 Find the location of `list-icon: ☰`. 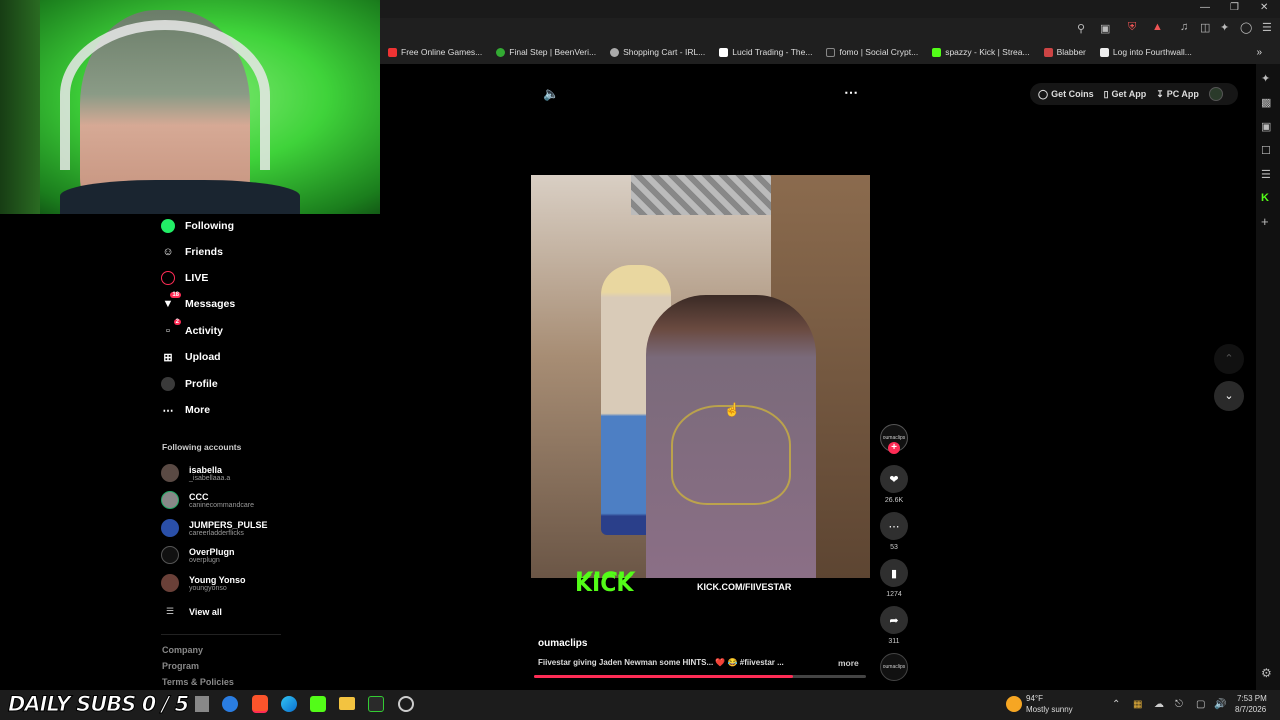

list-icon: ☰ is located at coordinates (170, 611).